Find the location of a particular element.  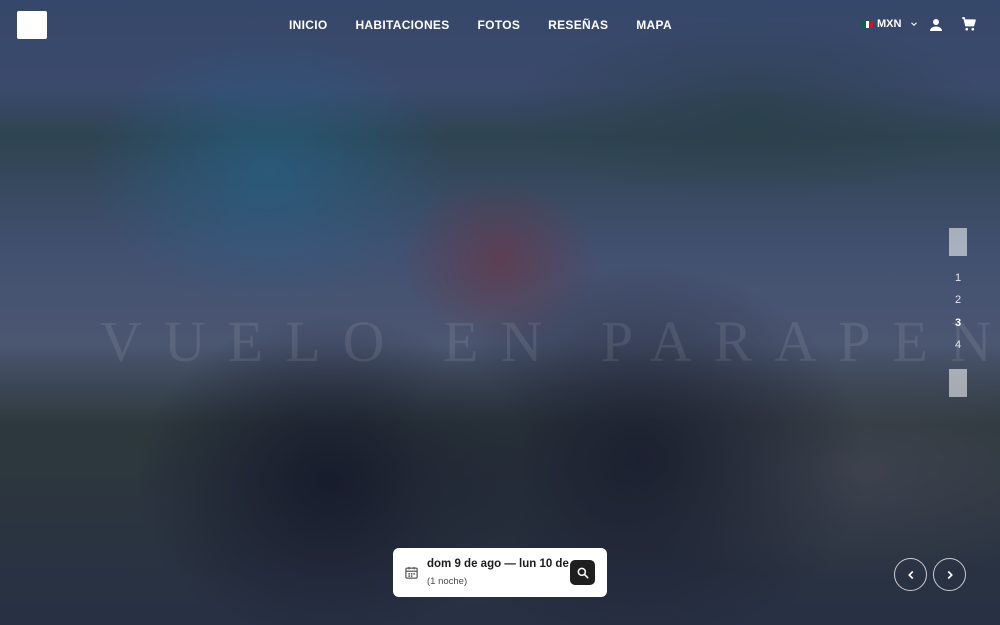

cart-icon is located at coordinates (969, 24).